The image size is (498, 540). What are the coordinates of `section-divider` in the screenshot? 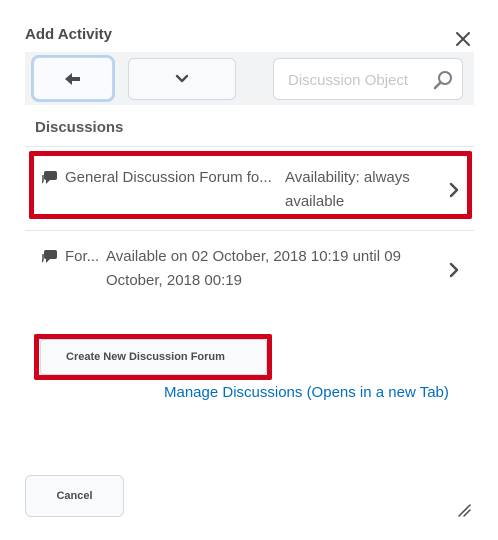 It's located at (249, 146).